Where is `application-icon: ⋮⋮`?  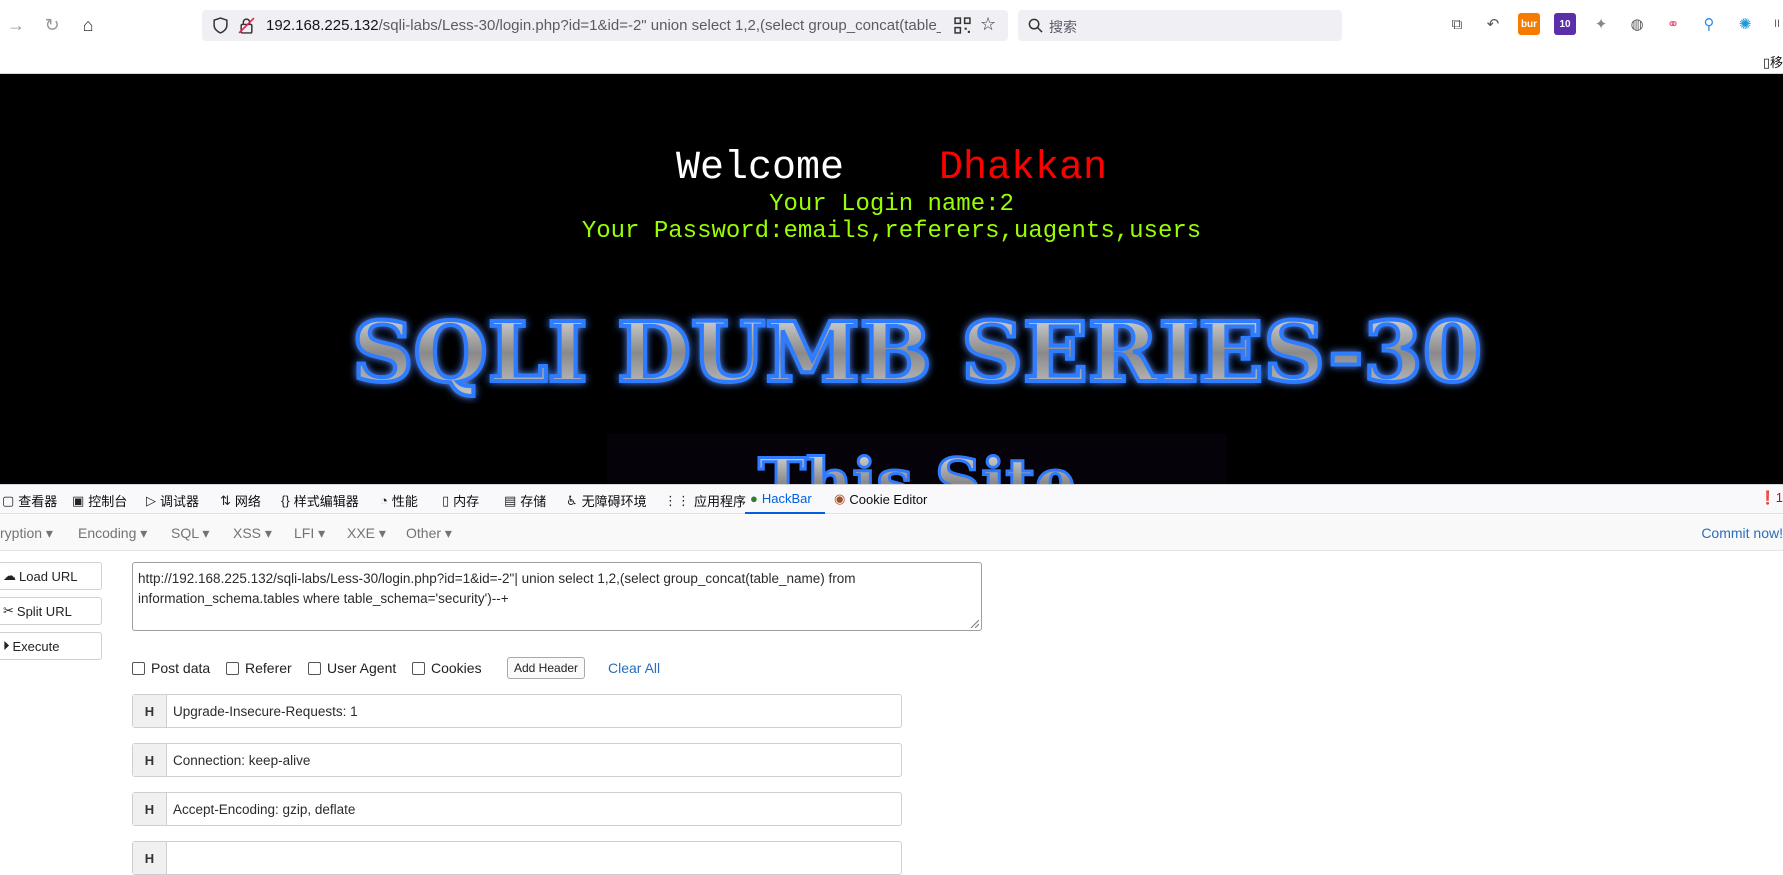
application-icon: ⋮⋮ is located at coordinates (677, 500).